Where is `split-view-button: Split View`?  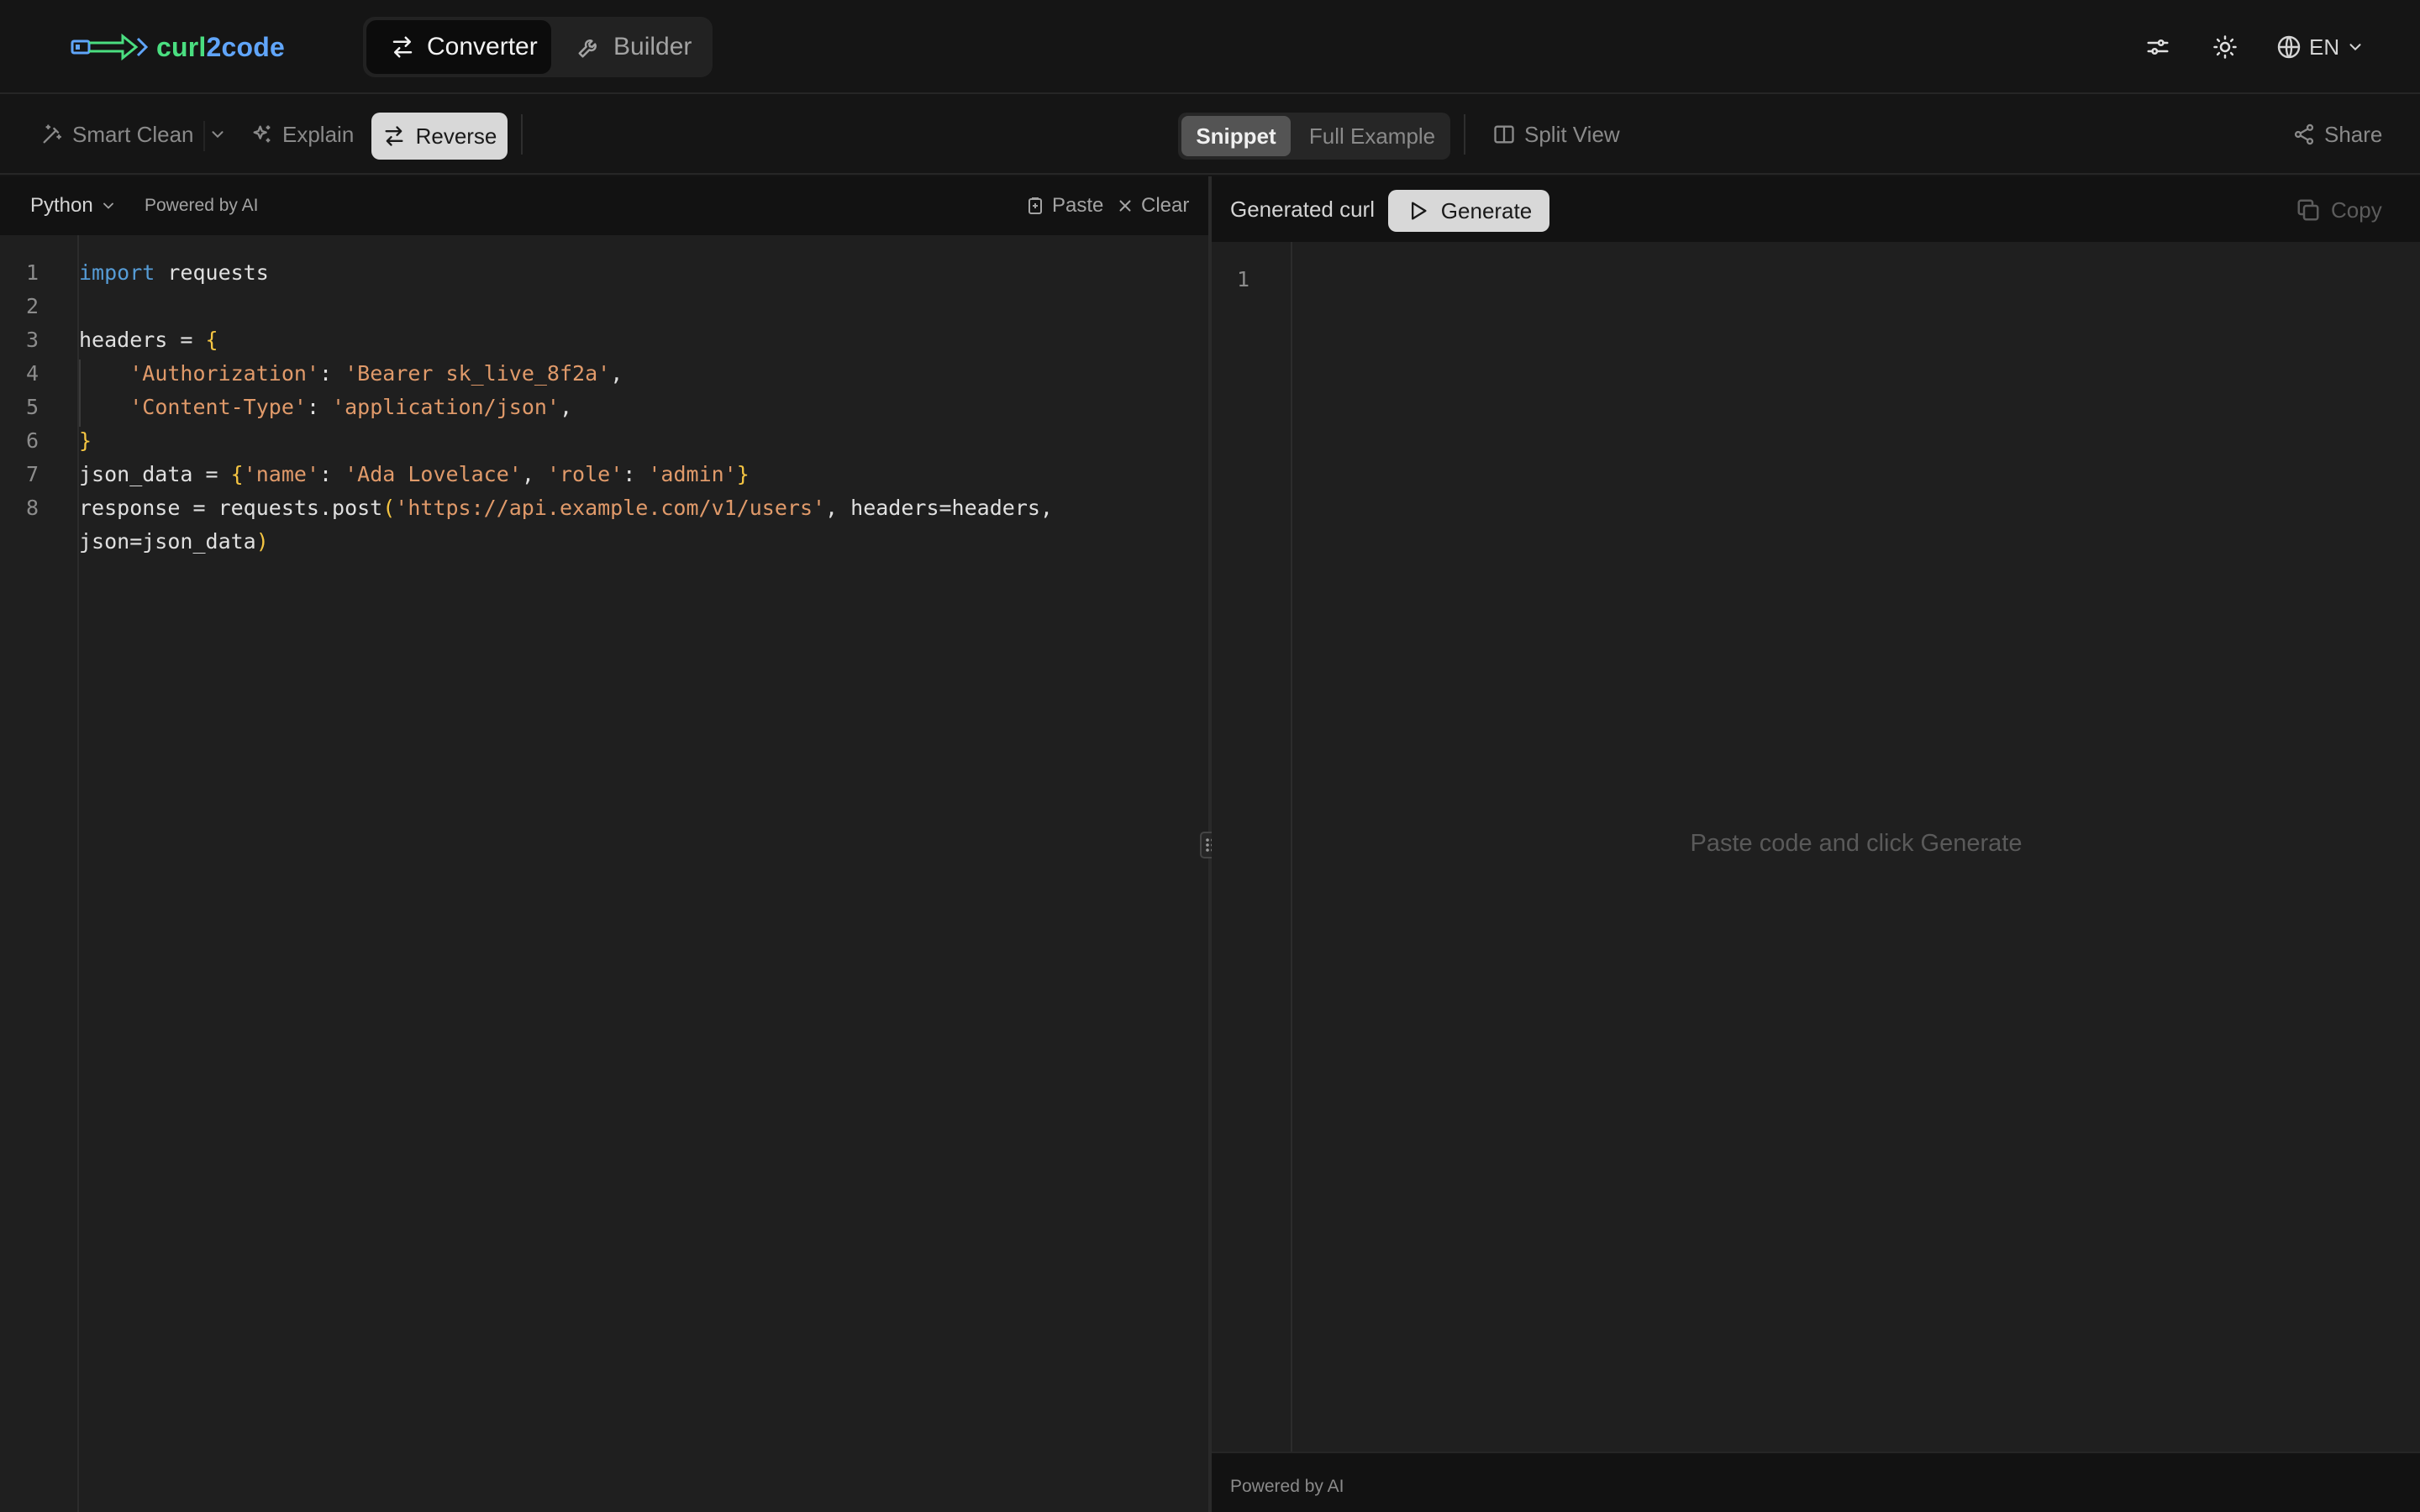
split-view-button: Split View is located at coordinates (1556, 134).